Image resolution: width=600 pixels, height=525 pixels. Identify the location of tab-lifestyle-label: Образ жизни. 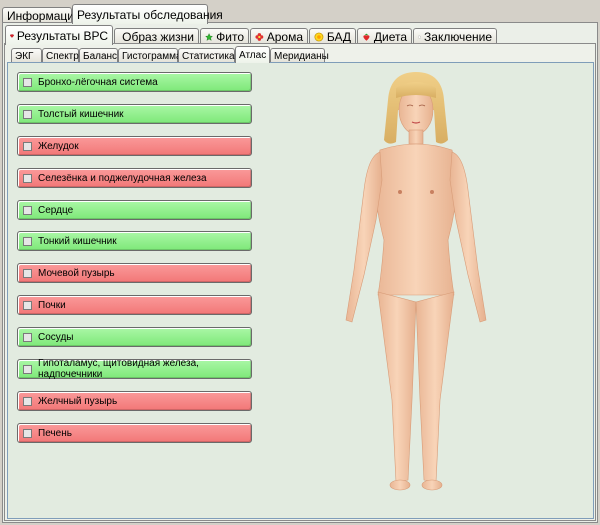
(158, 37).